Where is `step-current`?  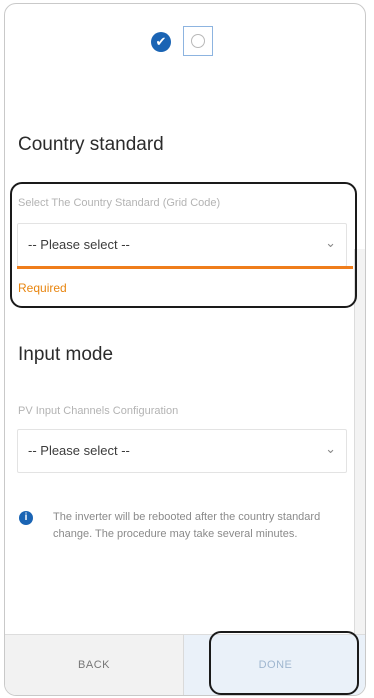
step-current is located at coordinates (198, 41).